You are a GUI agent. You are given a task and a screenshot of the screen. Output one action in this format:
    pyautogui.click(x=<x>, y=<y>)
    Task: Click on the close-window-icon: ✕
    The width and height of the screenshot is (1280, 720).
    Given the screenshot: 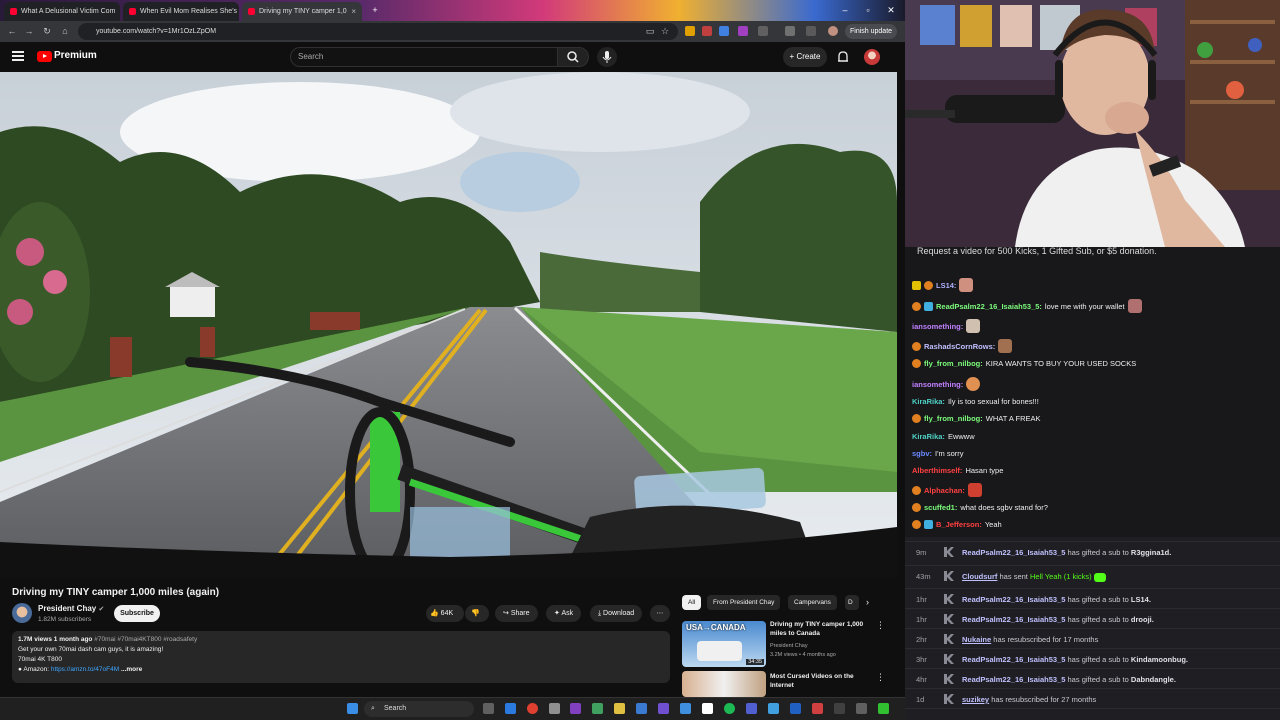 What is the action you would take?
    pyautogui.click(x=891, y=10)
    